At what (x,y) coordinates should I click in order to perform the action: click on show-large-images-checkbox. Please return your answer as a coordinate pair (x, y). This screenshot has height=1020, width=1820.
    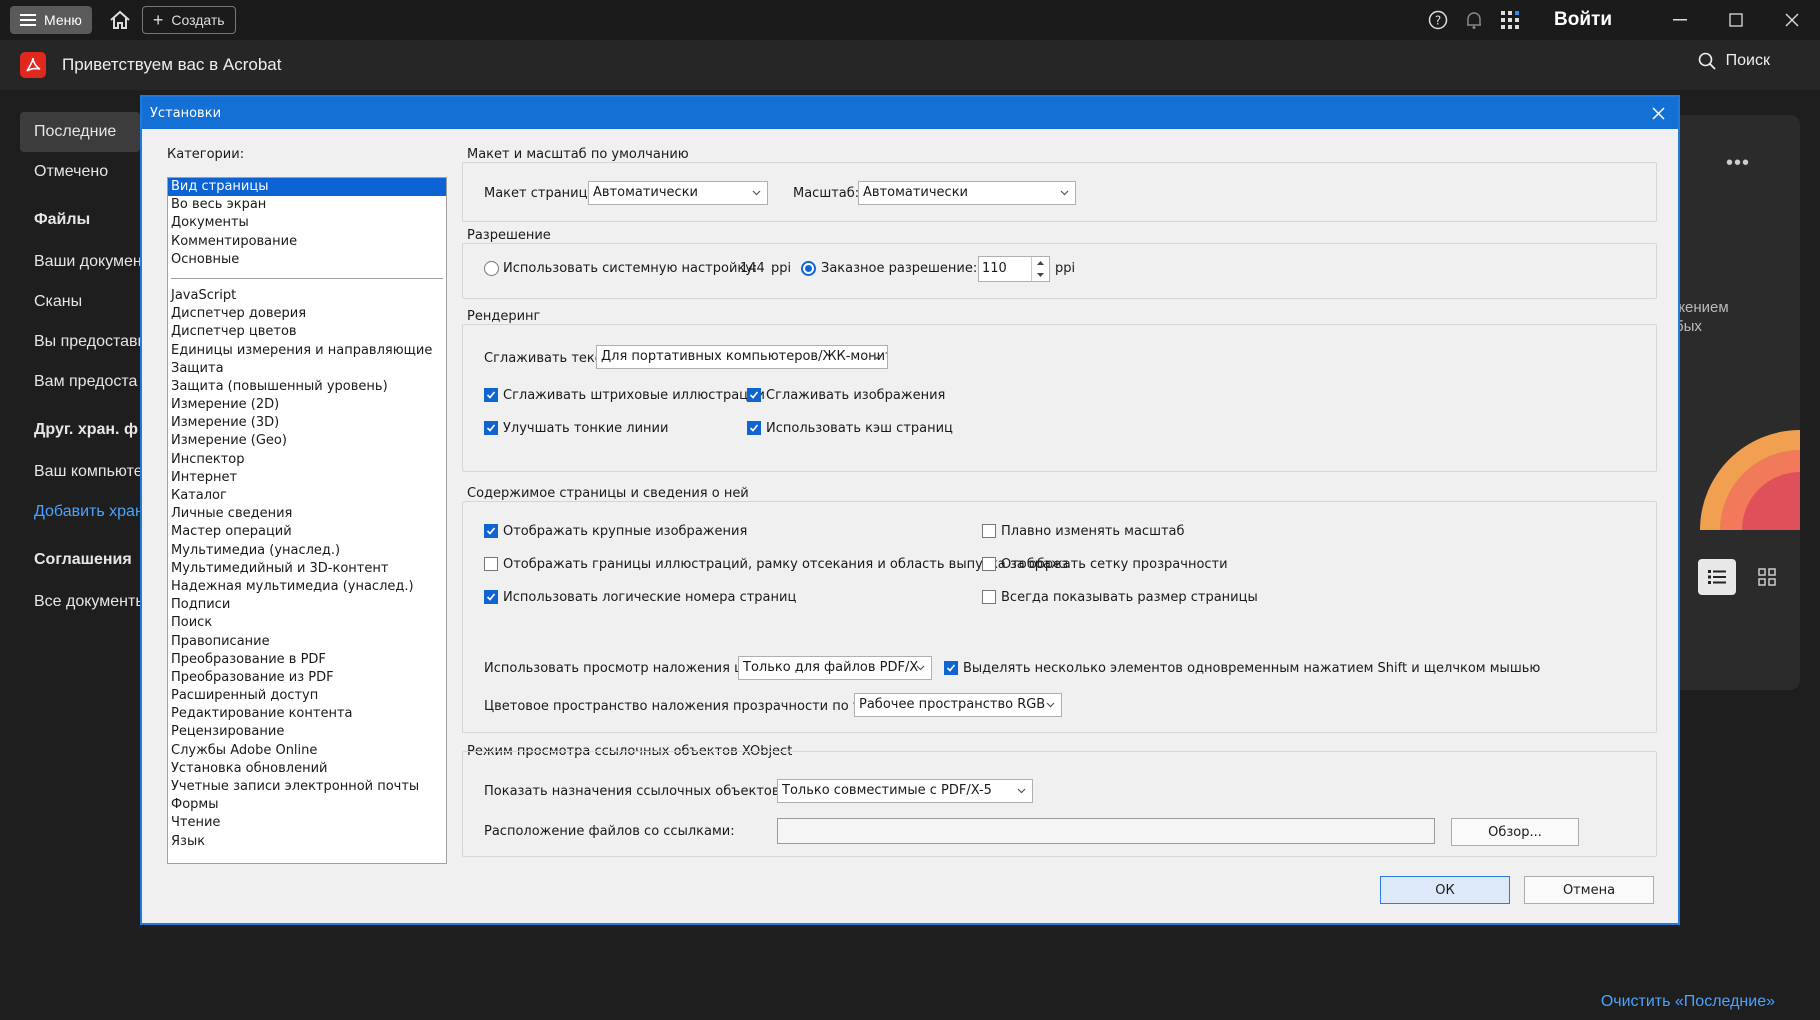
    Looking at the image, I should click on (491, 531).